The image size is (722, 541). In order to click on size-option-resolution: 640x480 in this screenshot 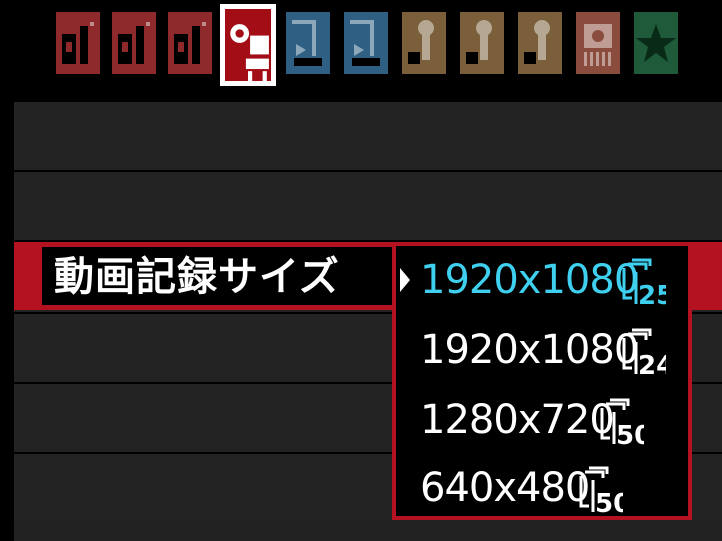, I will do `click(505, 488)`.